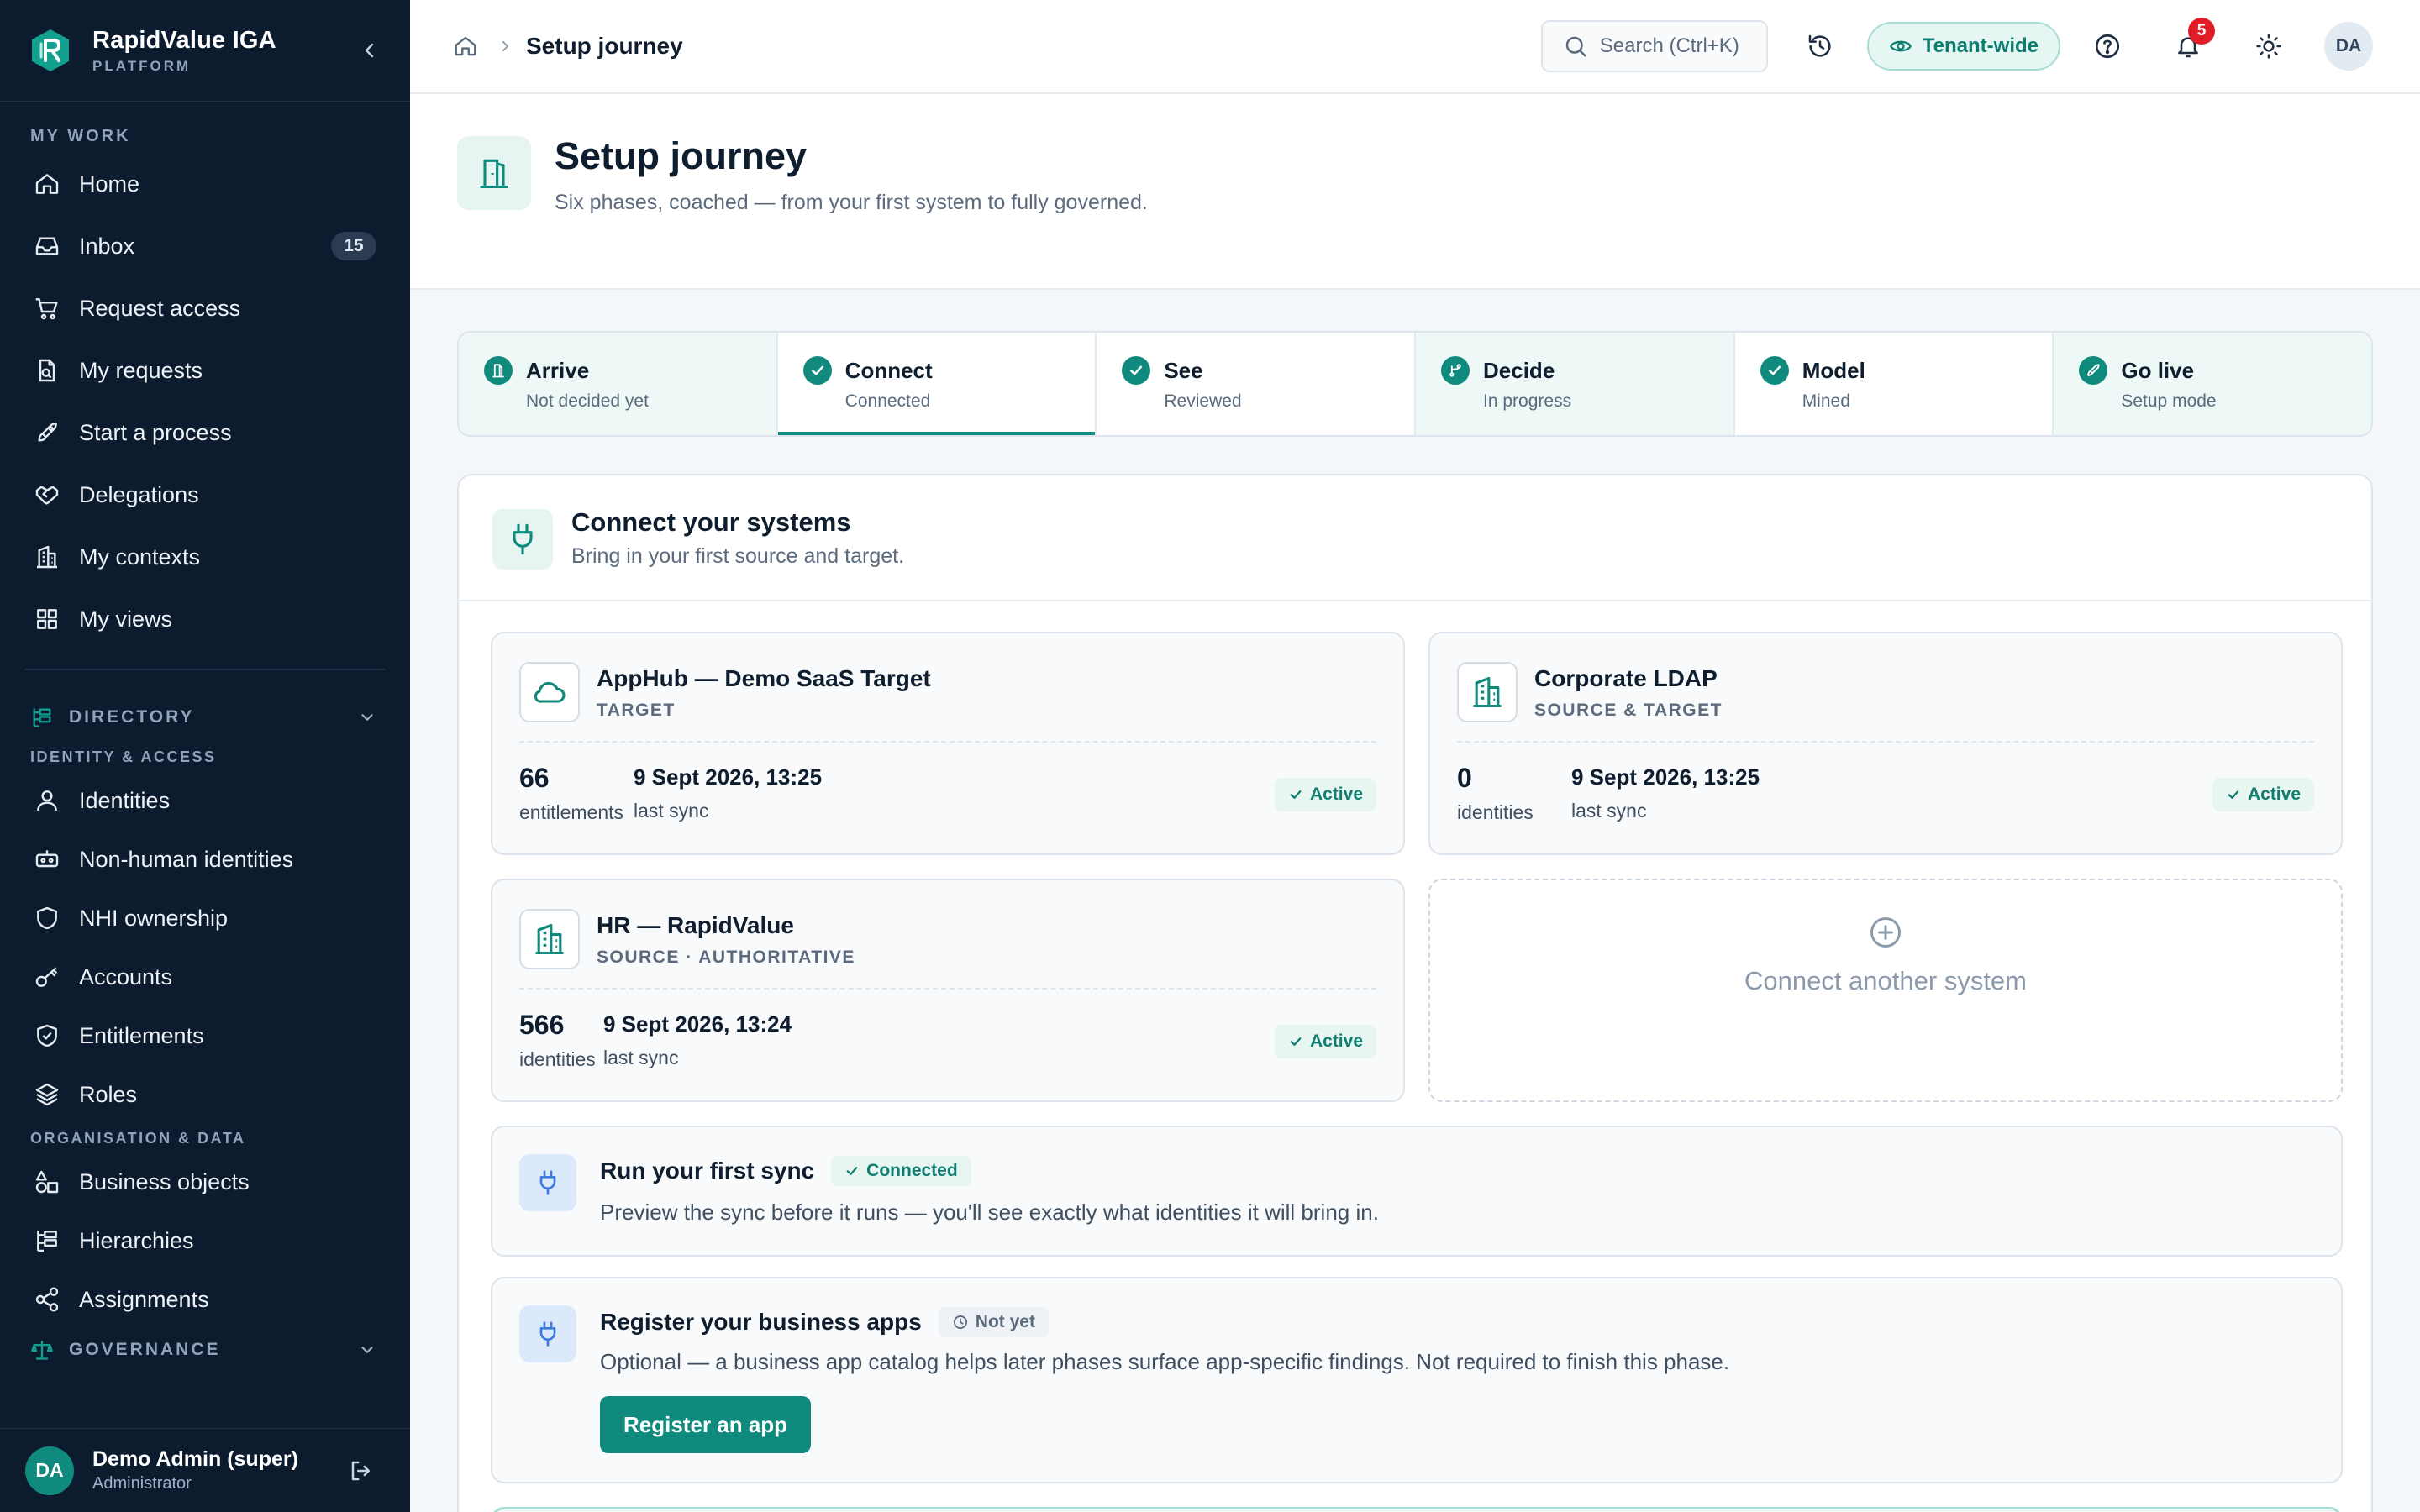  What do you see at coordinates (738, 556) in the screenshot?
I see `card-subtitle: Bring in your first source and target.` at bounding box center [738, 556].